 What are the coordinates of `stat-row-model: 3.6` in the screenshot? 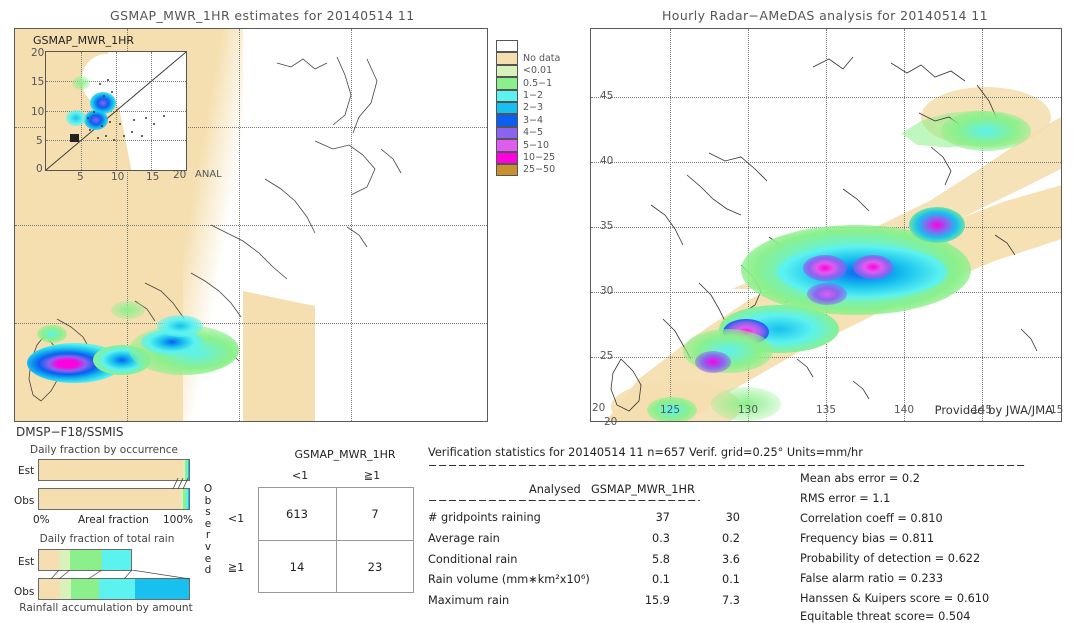 It's located at (731, 559).